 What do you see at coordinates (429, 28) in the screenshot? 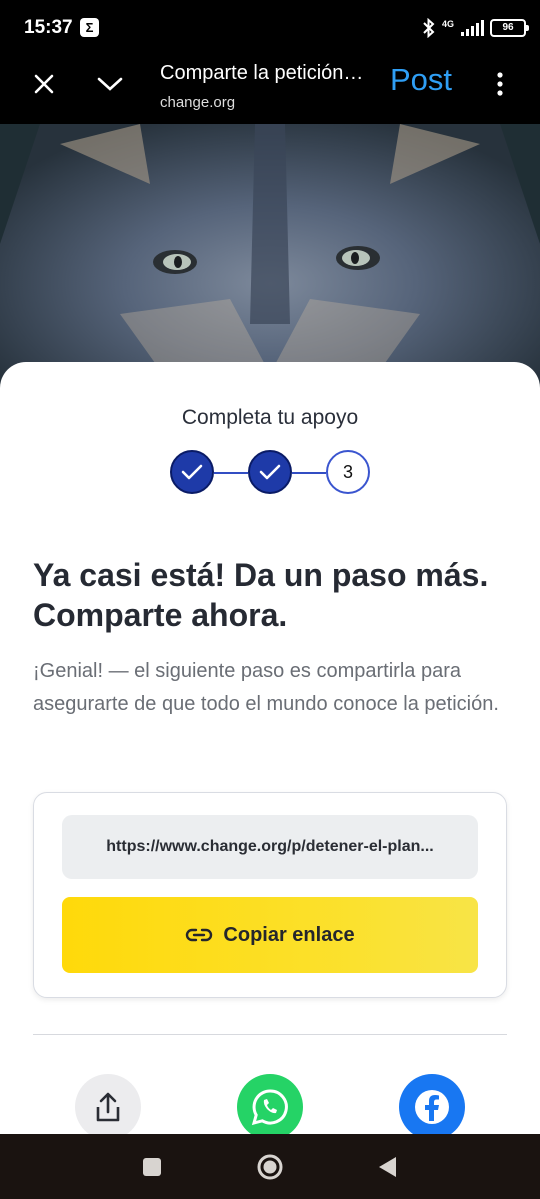
I see `bluetooth-icon` at bounding box center [429, 28].